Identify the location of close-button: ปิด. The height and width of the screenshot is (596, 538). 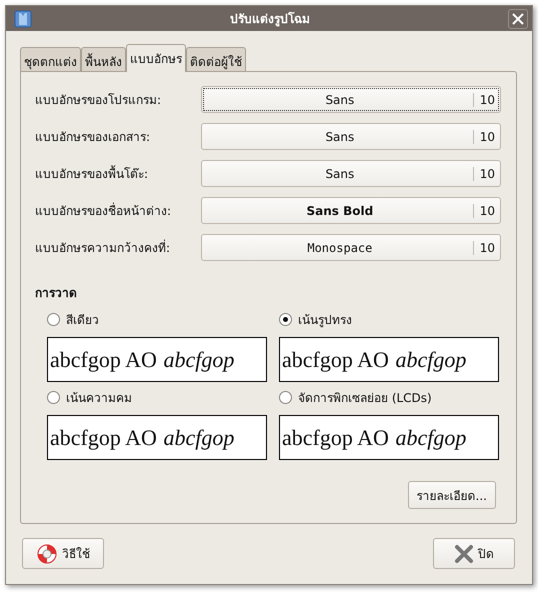
(474, 553).